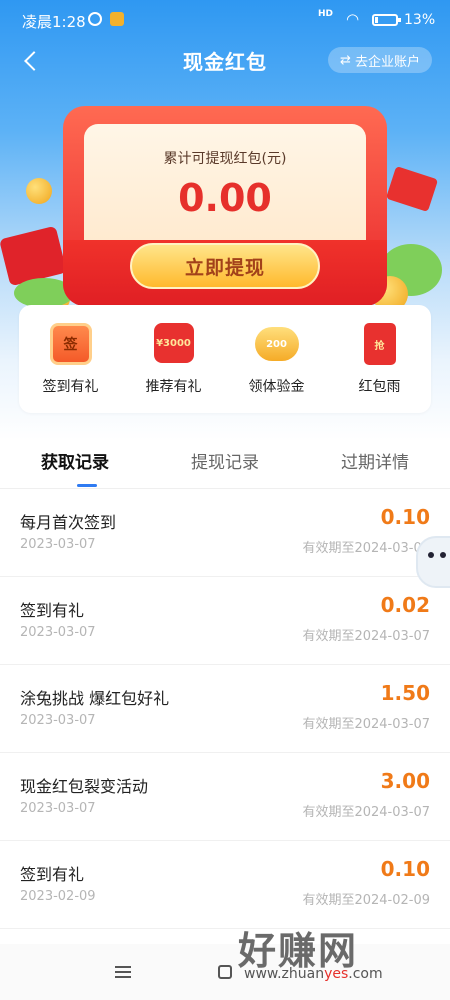  Describe the element at coordinates (70, 344) in the screenshot. I see `sign-in-calendar-icon: 签` at that location.